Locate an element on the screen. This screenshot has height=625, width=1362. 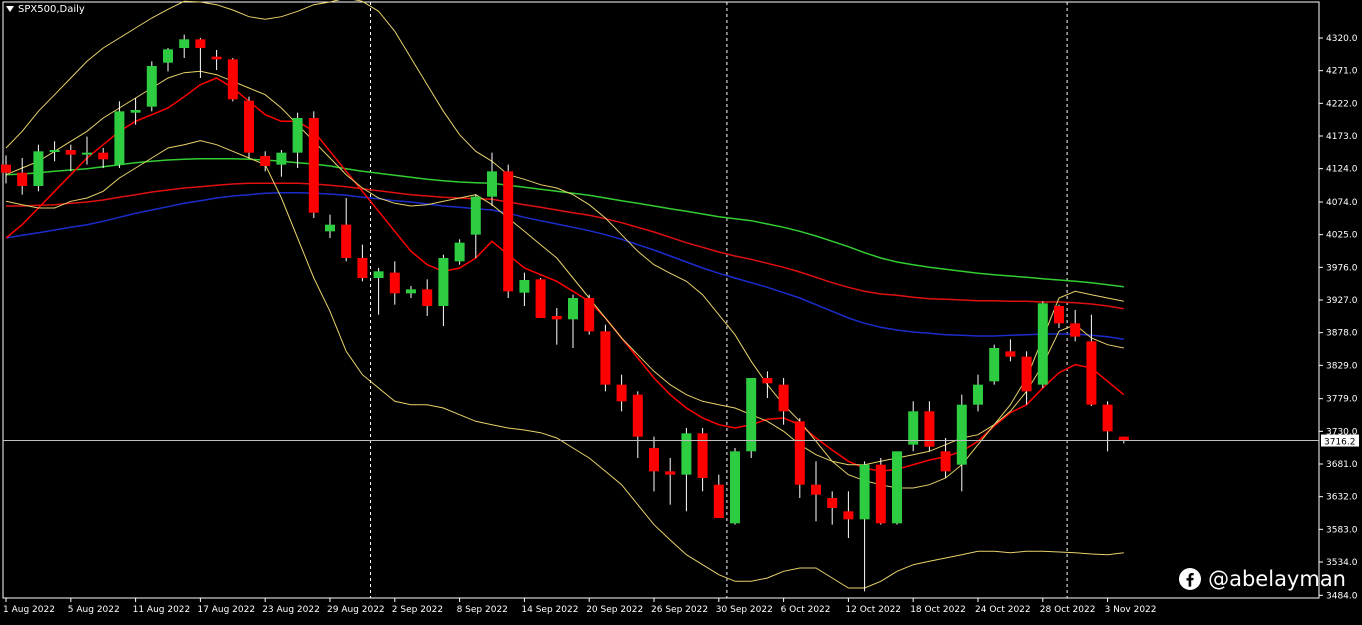
y-tick-label: 4271.0 is located at coordinates (1342, 72).